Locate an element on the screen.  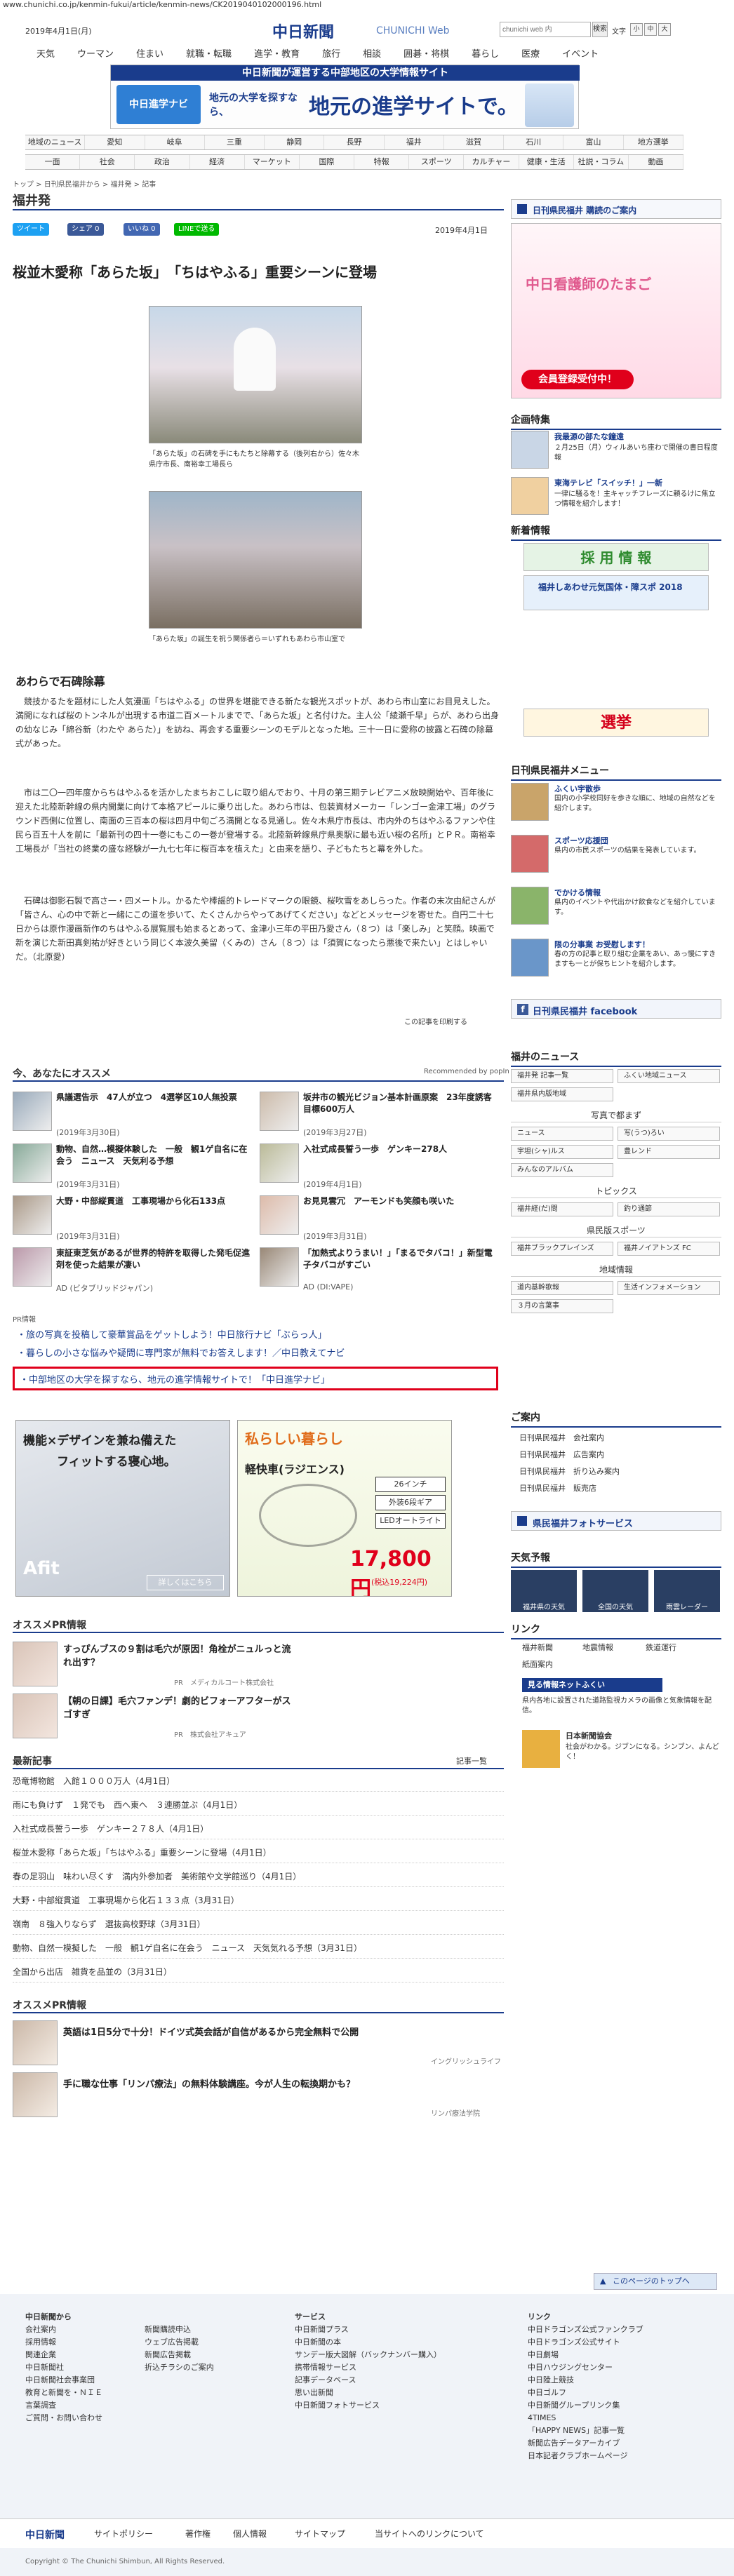
link-fukui-news: 福井新聞 is located at coordinates (537, 1648).